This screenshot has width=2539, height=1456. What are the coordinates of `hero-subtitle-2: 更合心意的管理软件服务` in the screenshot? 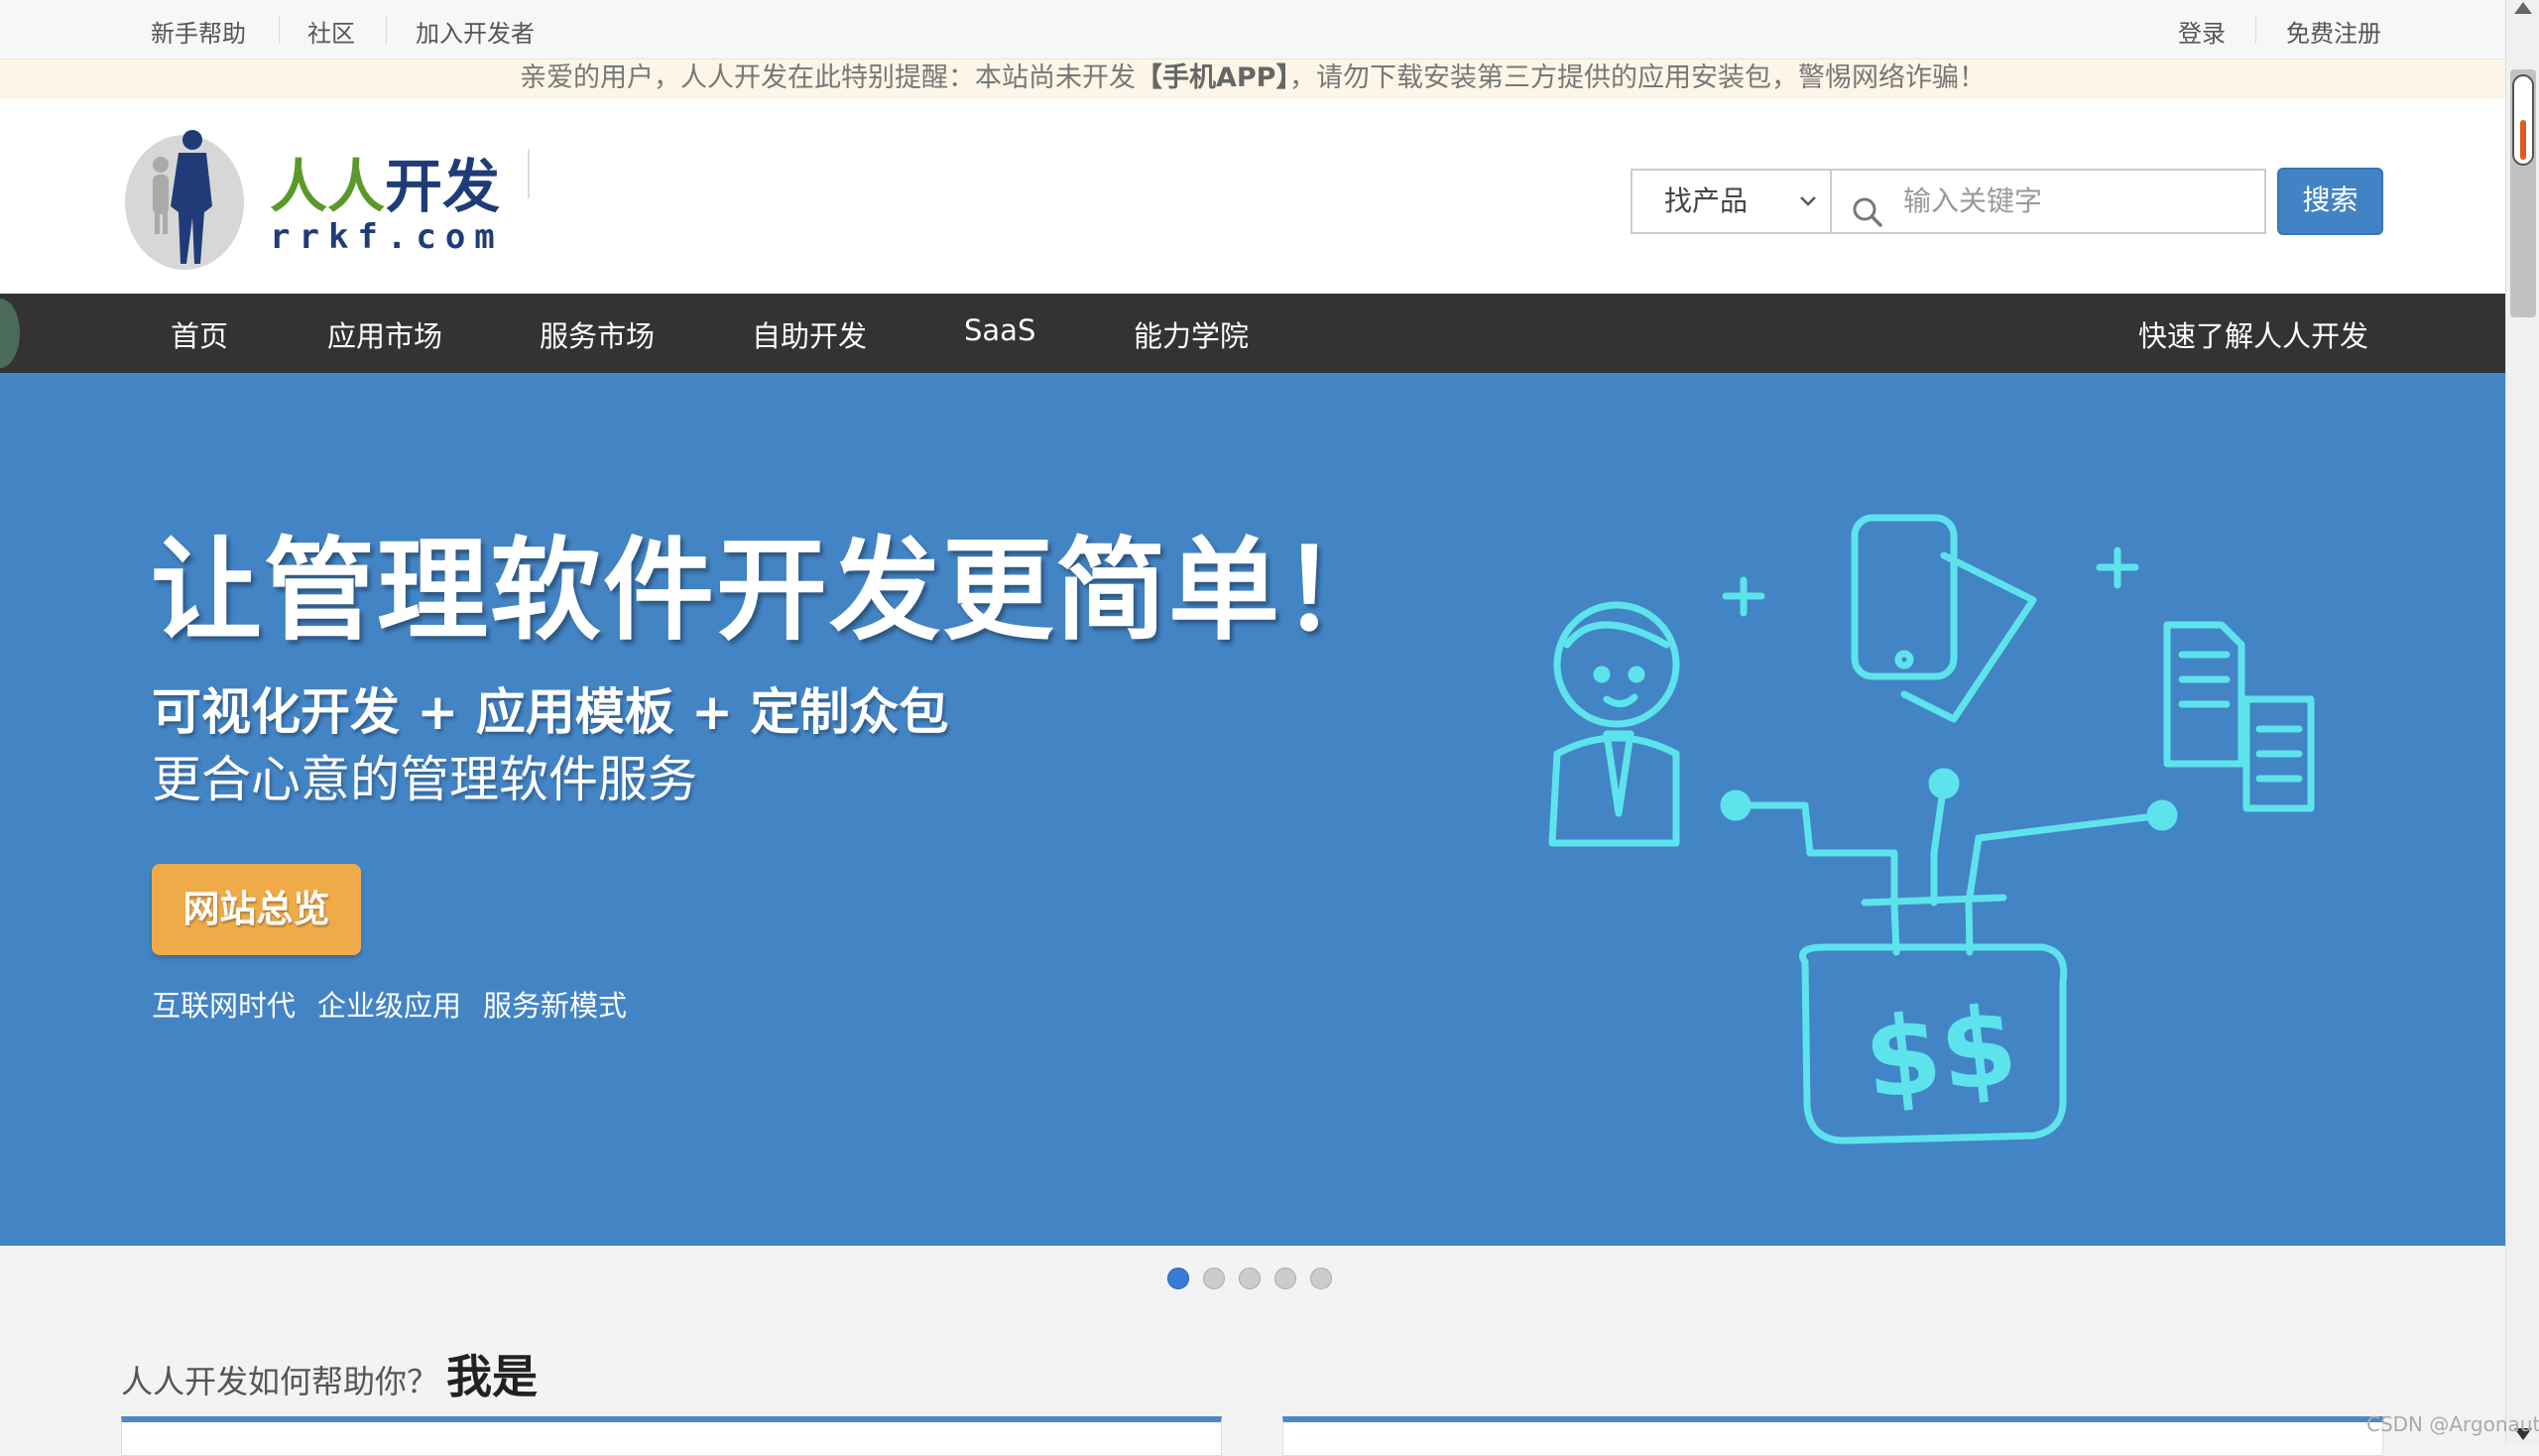 It's located at (425, 779).